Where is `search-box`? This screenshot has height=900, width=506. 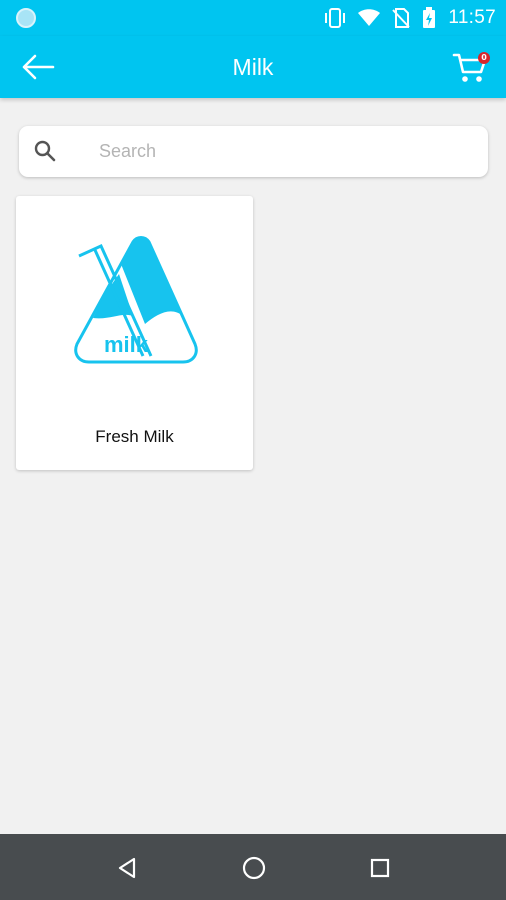 search-box is located at coordinates (253, 151).